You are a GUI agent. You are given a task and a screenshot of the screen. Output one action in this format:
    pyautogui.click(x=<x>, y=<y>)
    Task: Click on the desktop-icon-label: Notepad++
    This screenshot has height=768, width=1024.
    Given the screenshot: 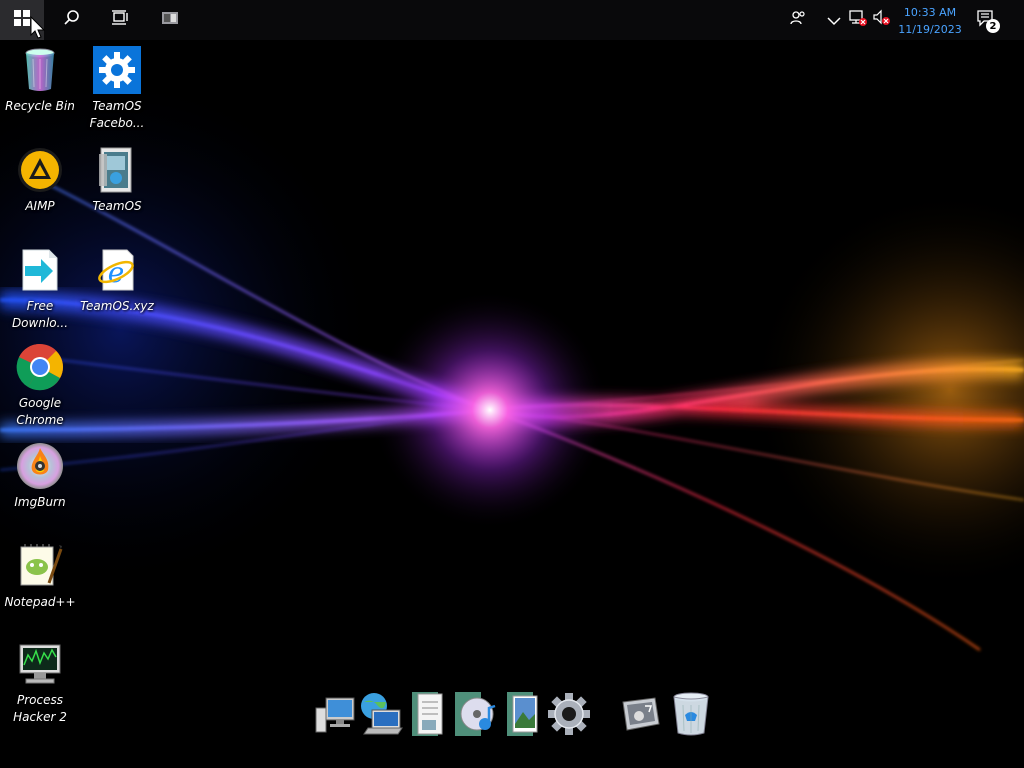 What is the action you would take?
    pyautogui.click(x=40, y=602)
    